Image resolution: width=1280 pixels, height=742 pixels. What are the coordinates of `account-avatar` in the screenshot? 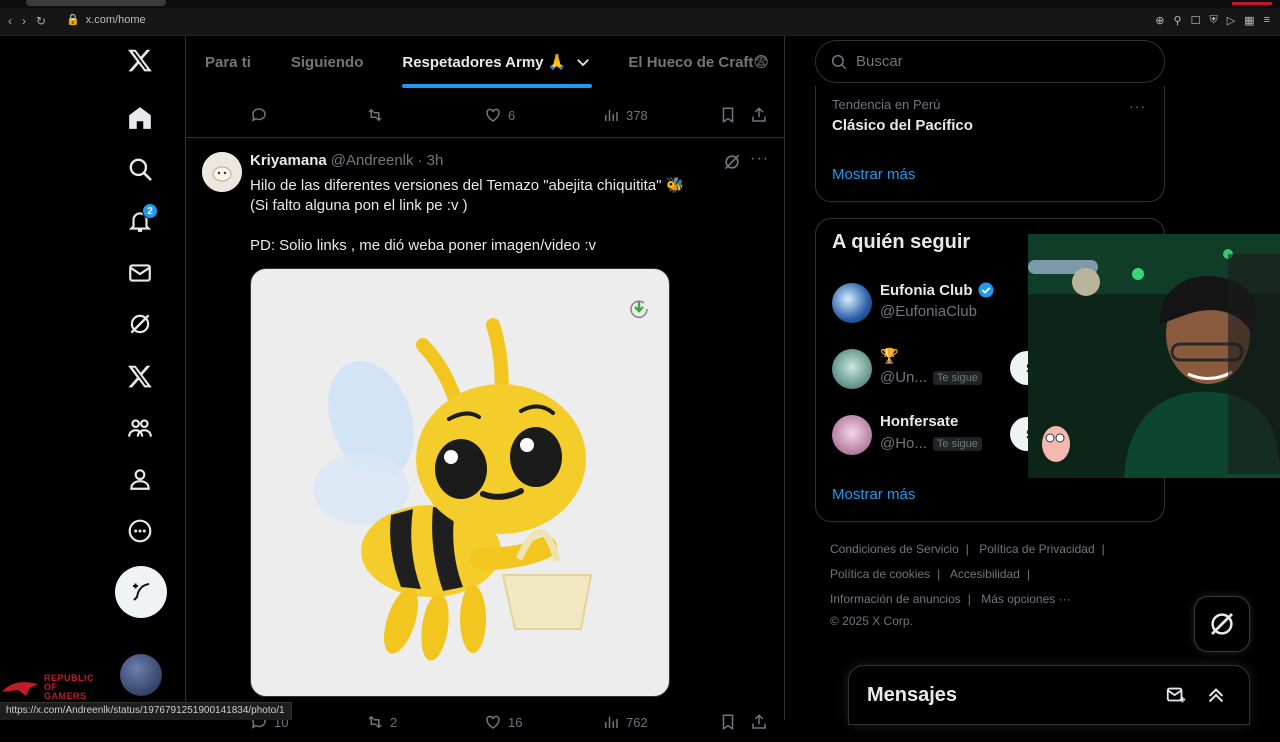 It's located at (141, 675).